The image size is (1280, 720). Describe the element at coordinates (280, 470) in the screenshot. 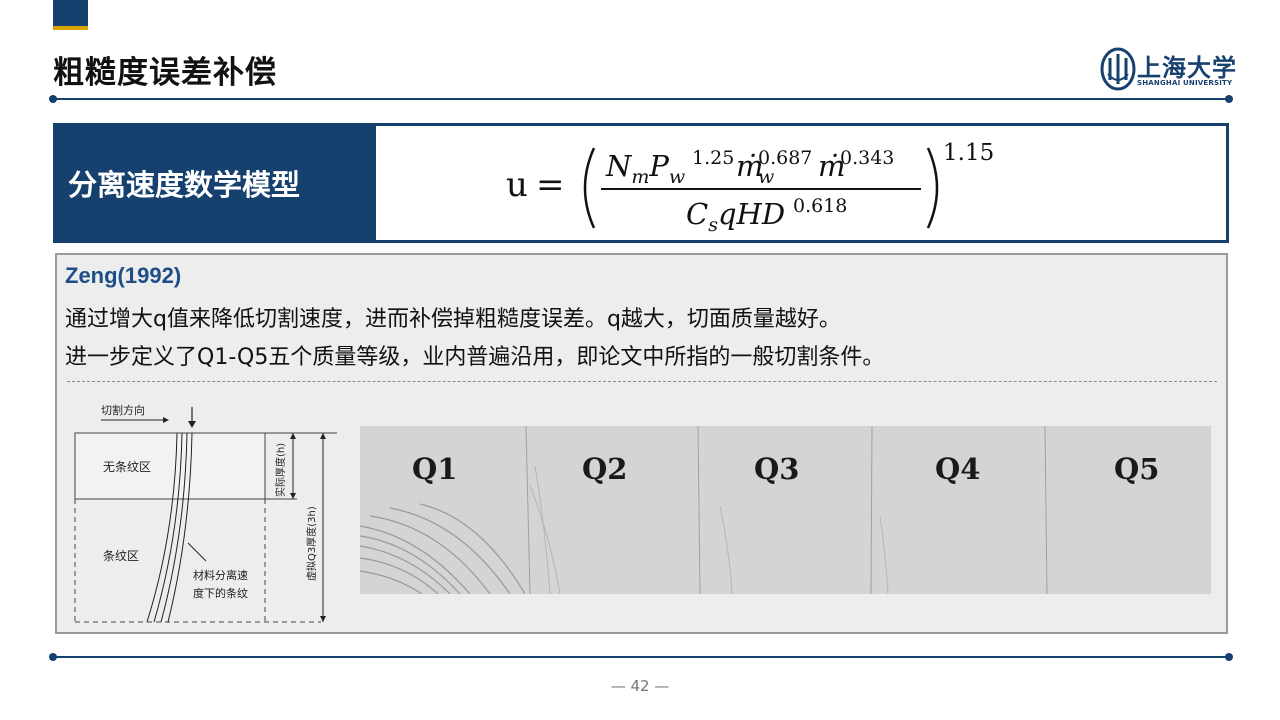

I see `actual-thickness-label: 实际厚度(h)` at that location.